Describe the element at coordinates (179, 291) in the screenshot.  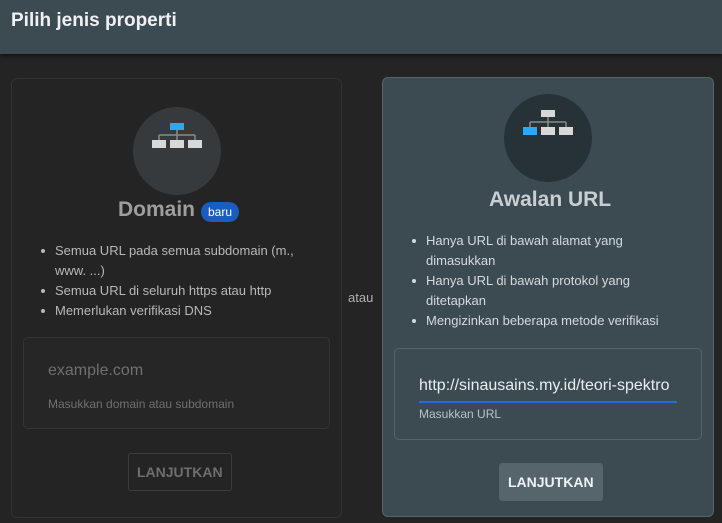
I see `list-item: Semua URL di seluruh https atau http` at that location.